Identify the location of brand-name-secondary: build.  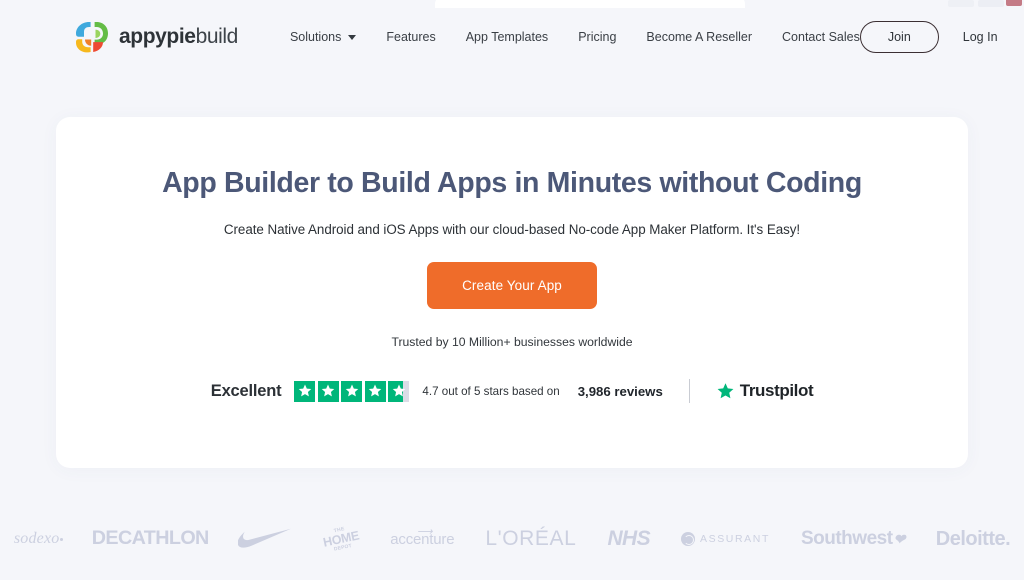
(217, 36).